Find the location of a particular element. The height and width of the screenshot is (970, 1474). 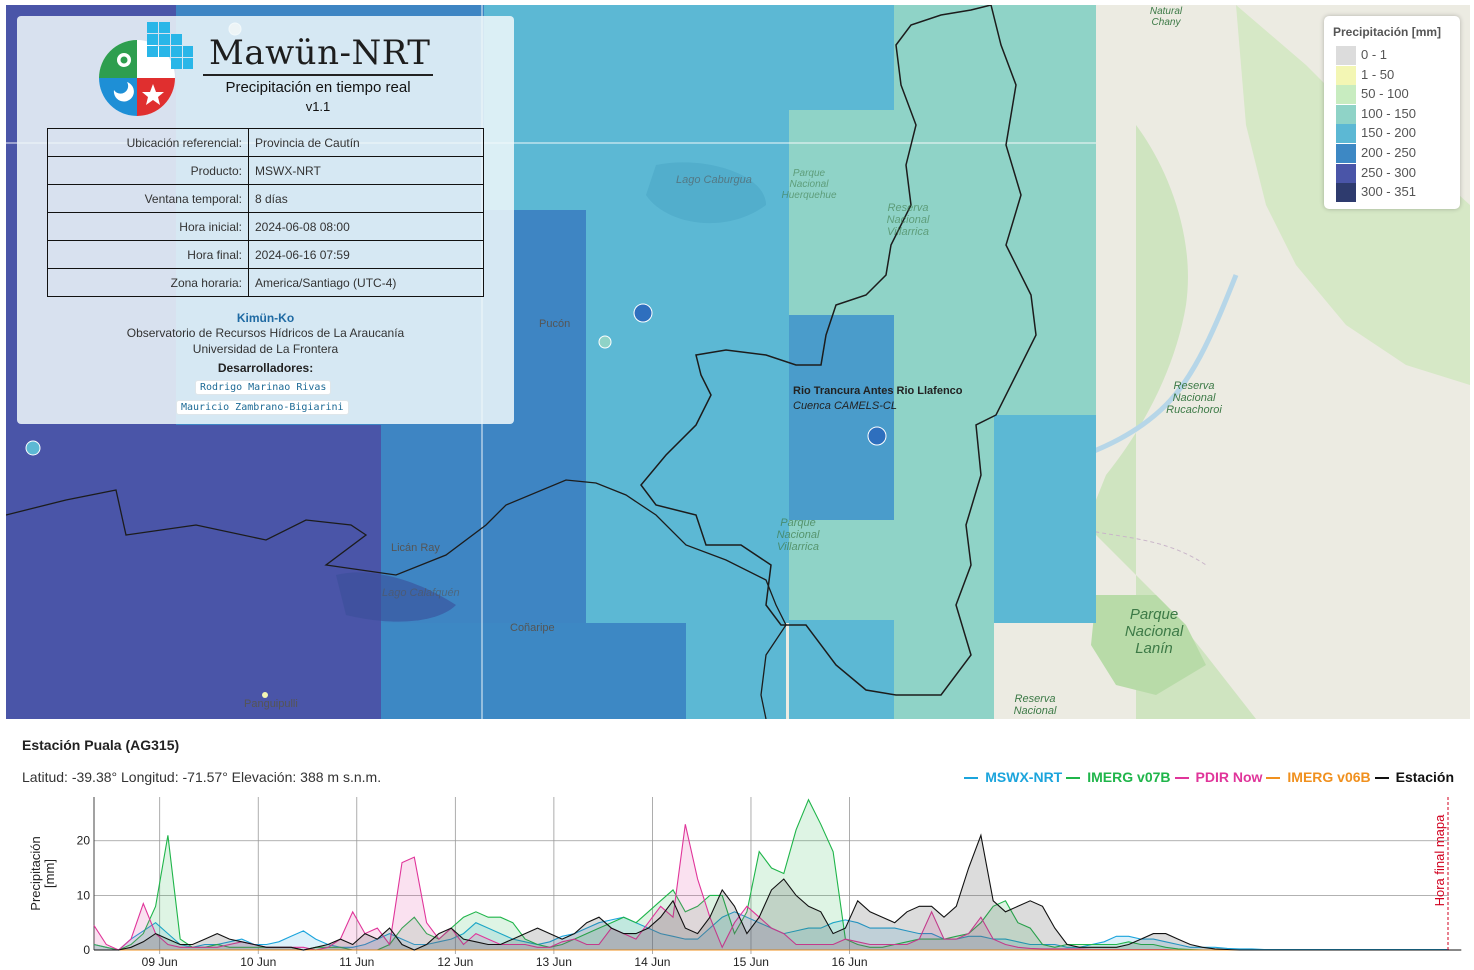

chart-legend-label: Estación is located at coordinates (1424, 777).